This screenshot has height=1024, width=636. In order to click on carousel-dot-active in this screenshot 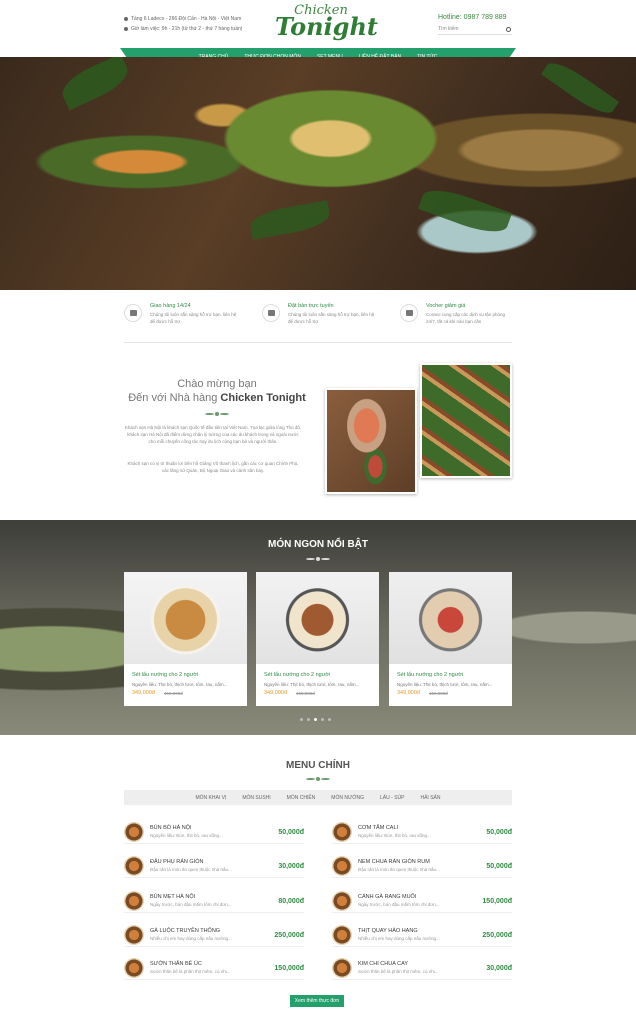, I will do `click(315, 719)`.